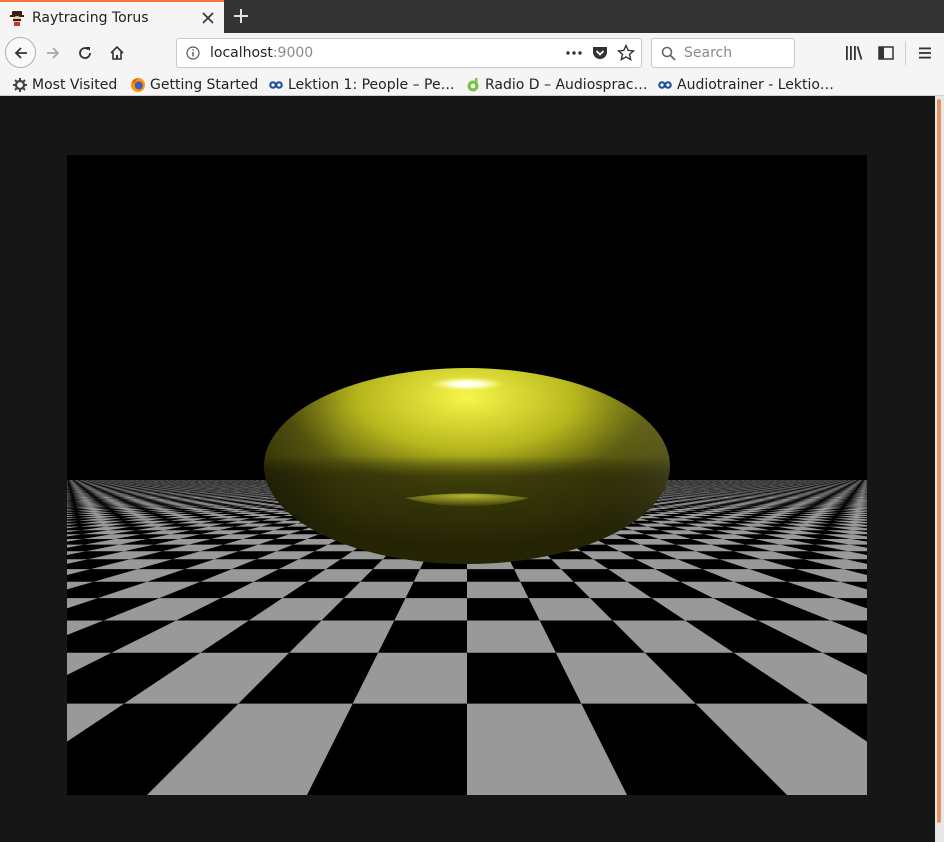 The image size is (944, 842). Describe the element at coordinates (905, 53) in the screenshot. I see `toolbar-divider` at that location.